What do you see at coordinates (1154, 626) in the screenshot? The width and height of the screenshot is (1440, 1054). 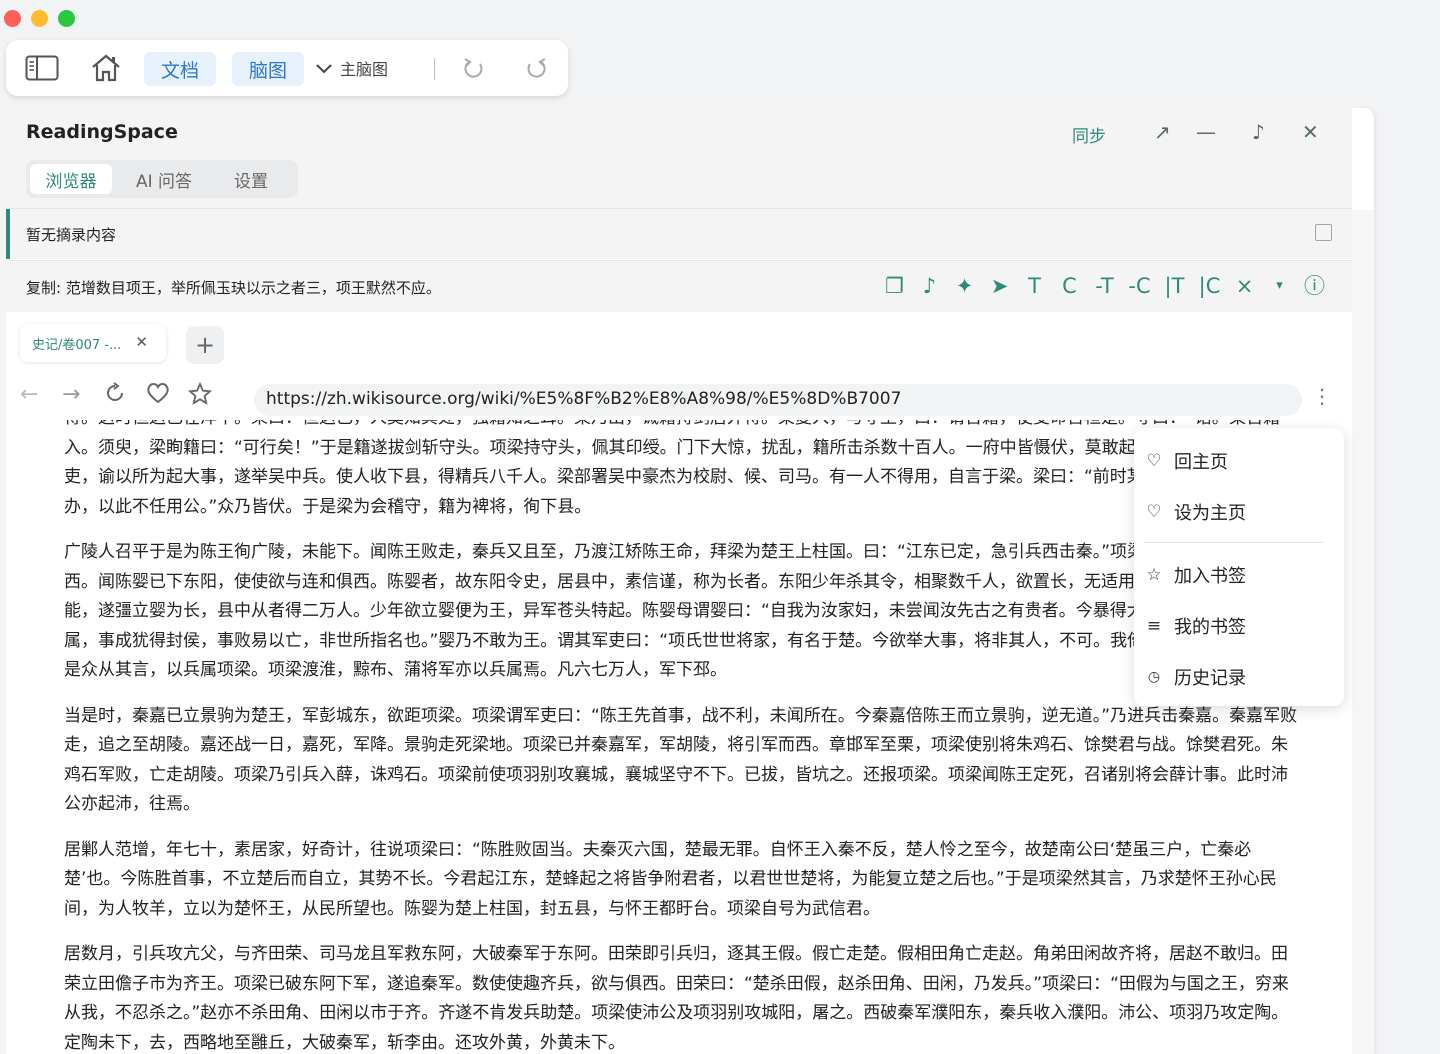 I see `list-icon: ≡` at bounding box center [1154, 626].